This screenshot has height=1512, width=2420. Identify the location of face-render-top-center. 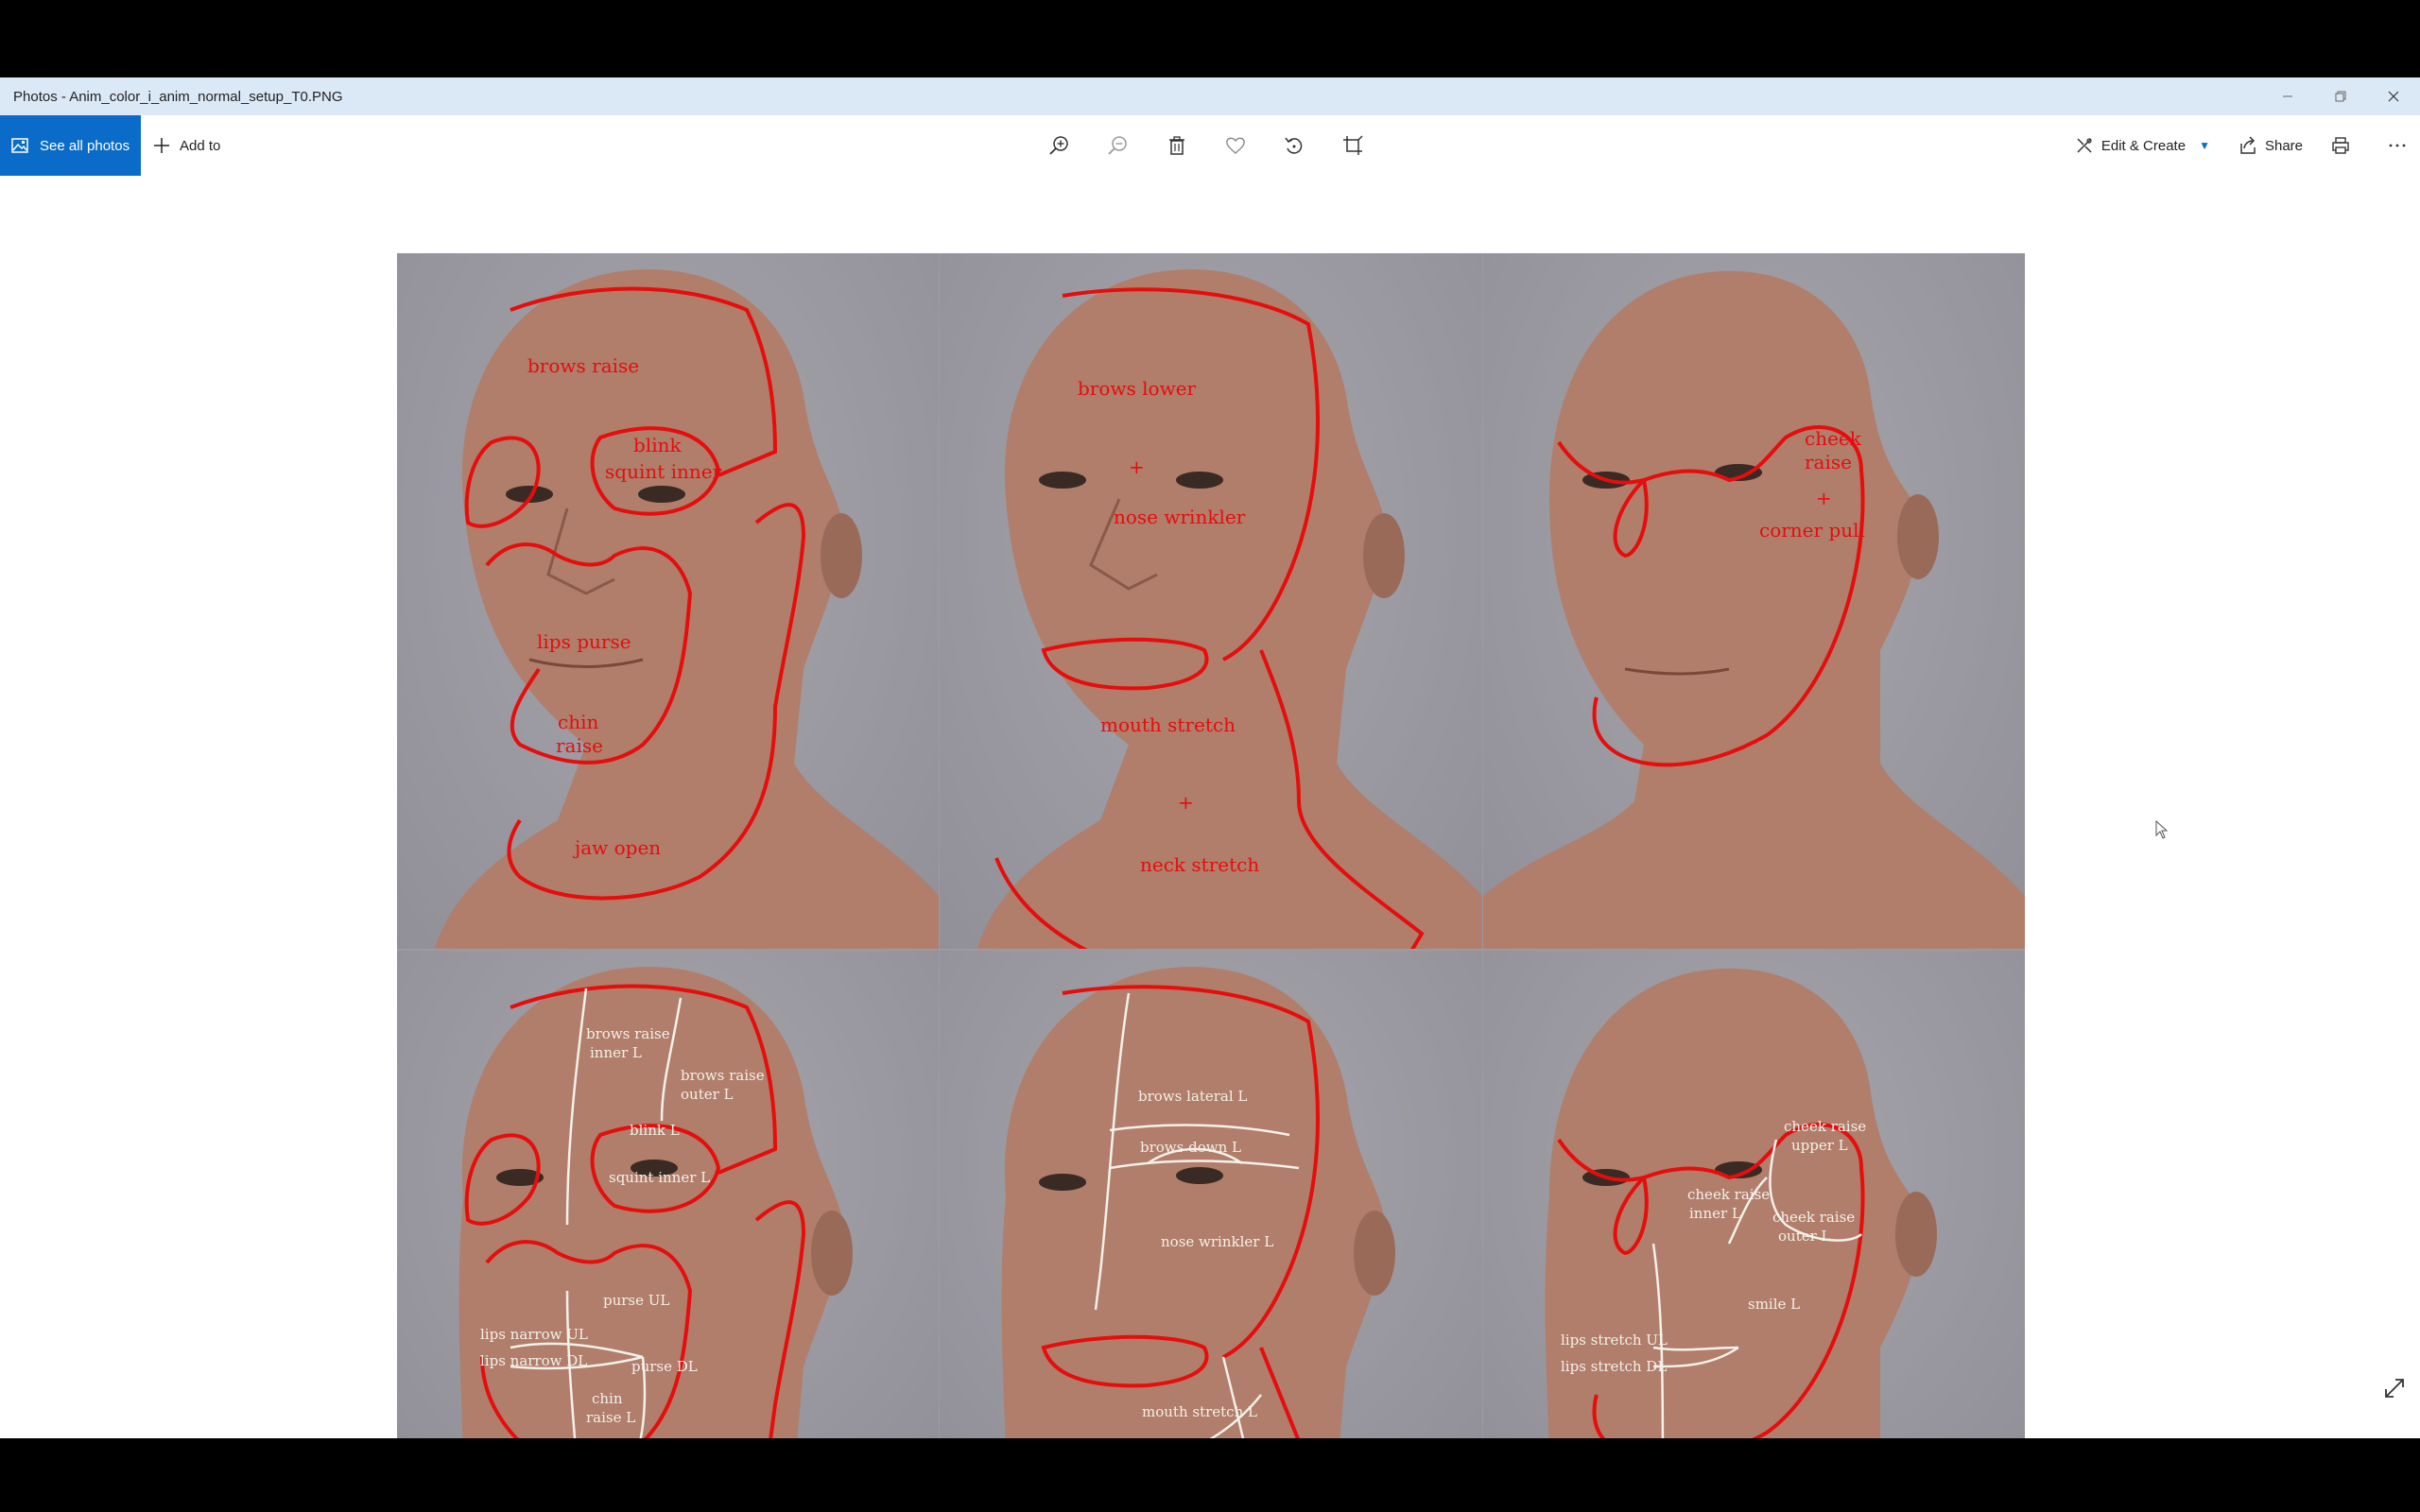
(1229, 609).